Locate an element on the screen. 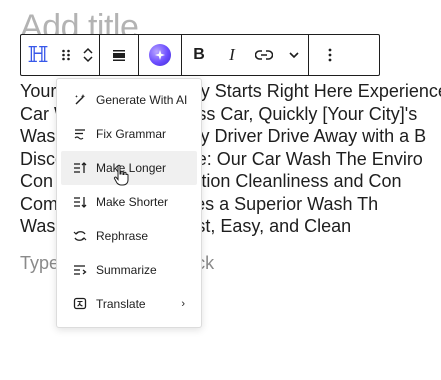 This screenshot has height=380, width=441. italic-button: I is located at coordinates (232, 55).